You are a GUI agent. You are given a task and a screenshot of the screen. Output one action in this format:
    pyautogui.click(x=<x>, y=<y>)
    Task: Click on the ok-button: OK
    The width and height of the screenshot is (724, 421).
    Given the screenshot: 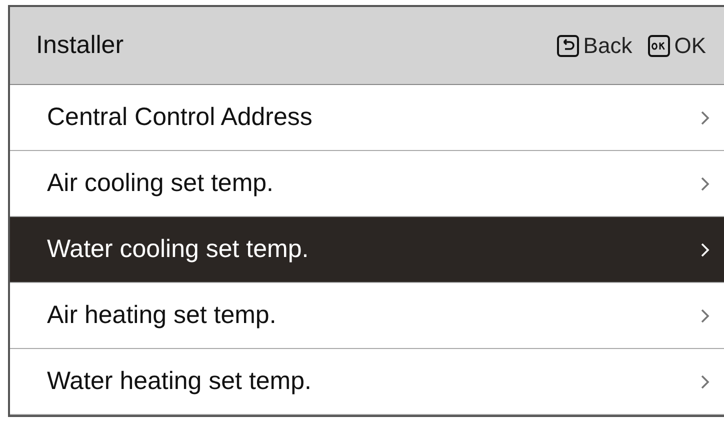 What is the action you would take?
    pyautogui.click(x=677, y=45)
    